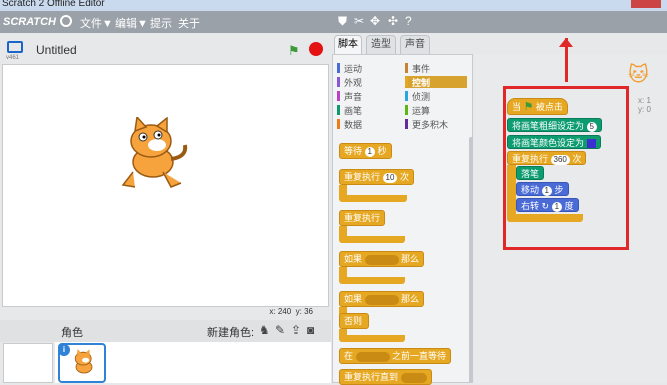 This screenshot has width=667, height=385. I want to click on new-sprite-label: 新建角色:, so click(231, 333).